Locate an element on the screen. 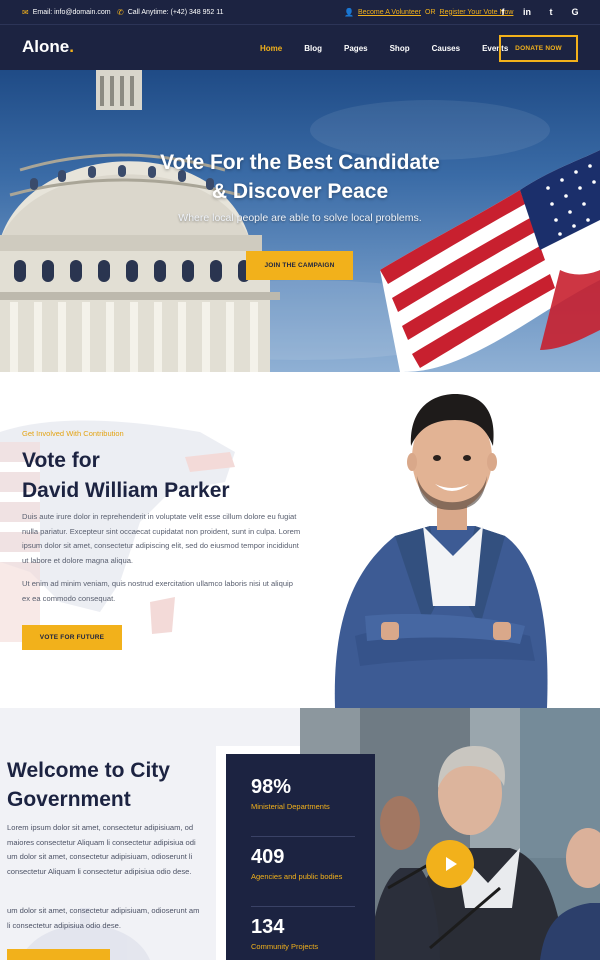 Image resolution: width=600 pixels, height=960 pixels. logo-text: Alone is located at coordinates (46, 46).